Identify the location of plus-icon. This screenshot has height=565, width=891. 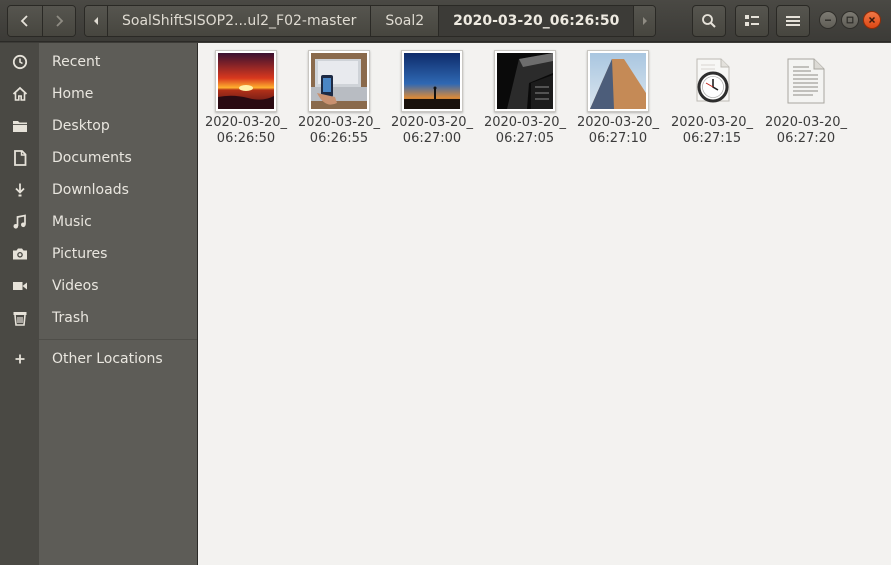
(19, 359).